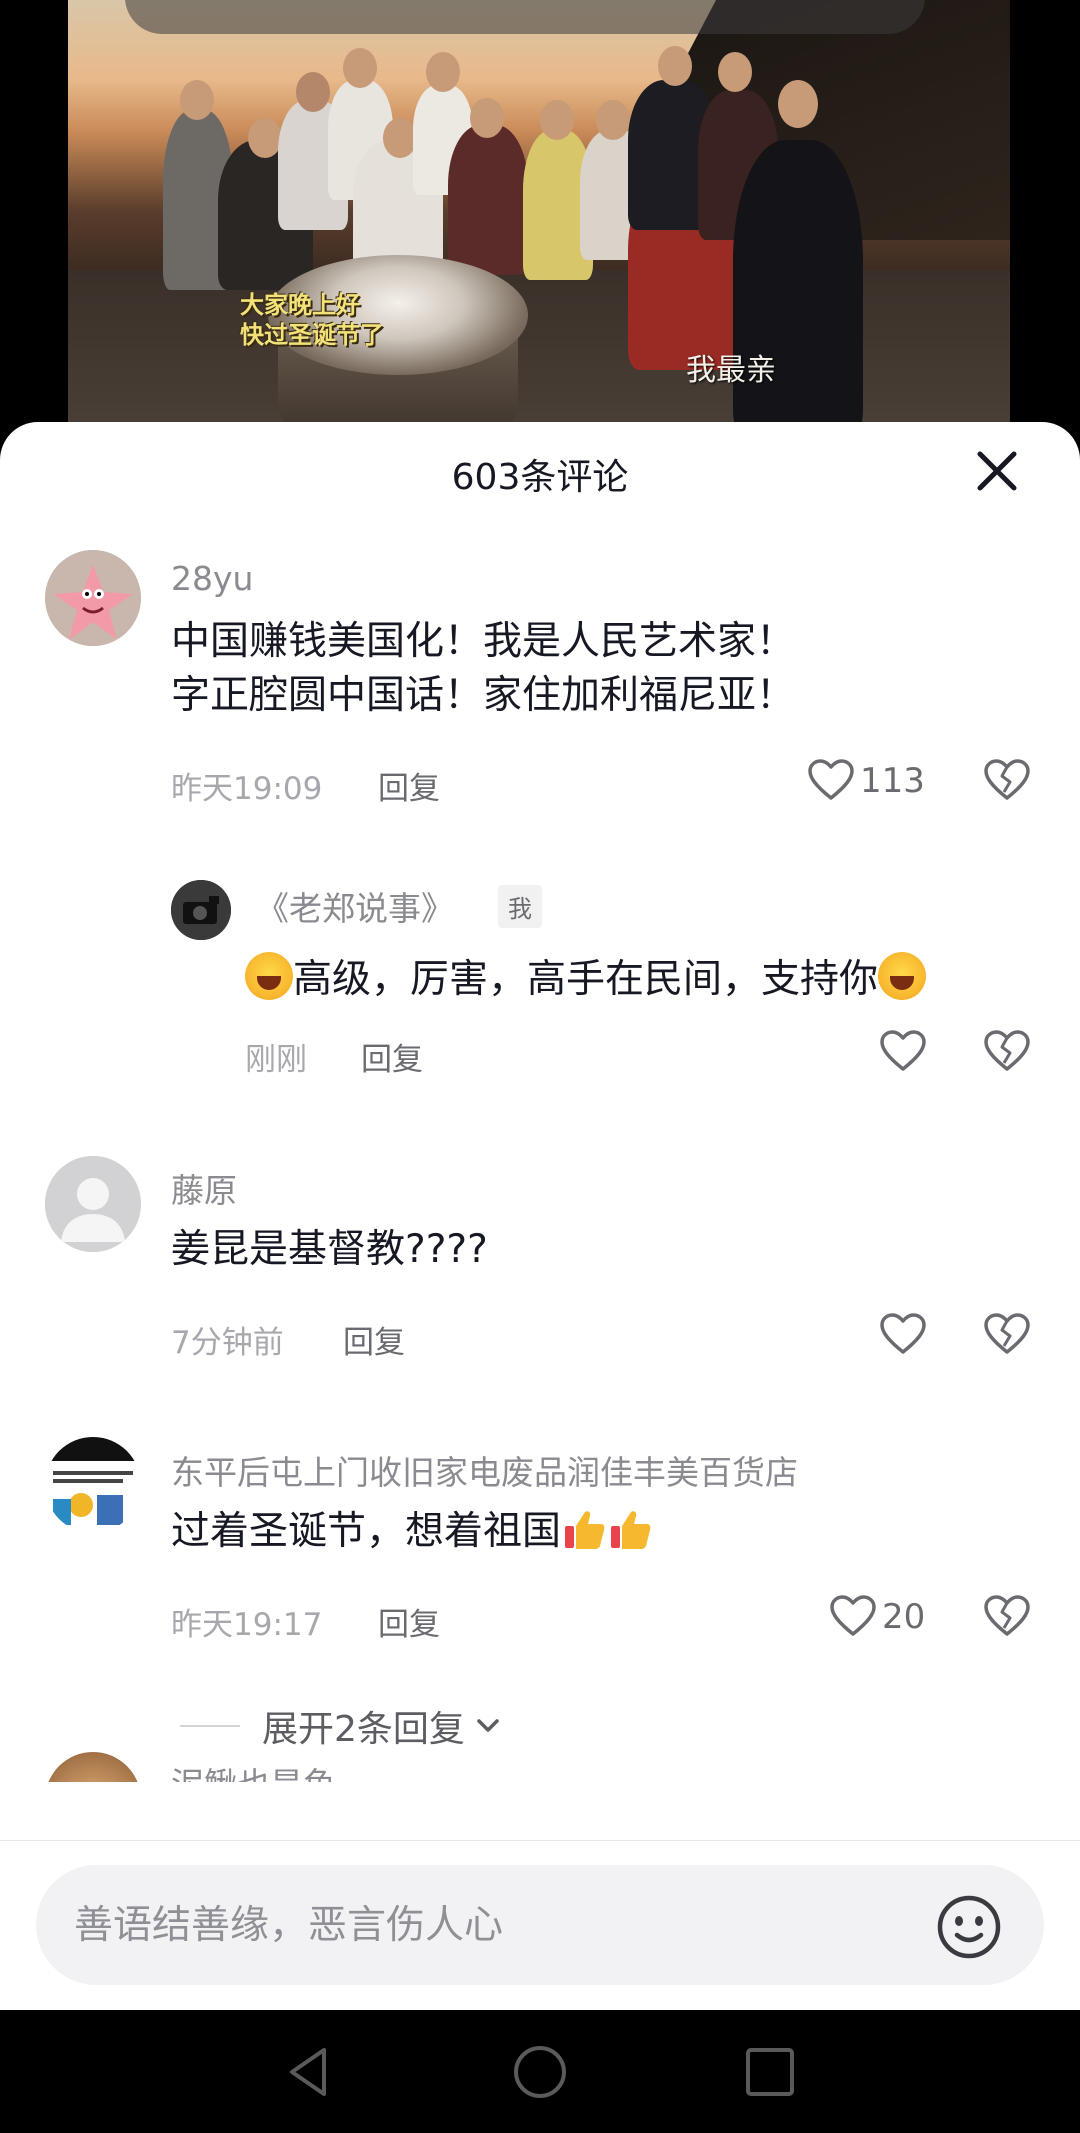 The image size is (1080, 2133). Describe the element at coordinates (520, 906) in the screenshot. I see `me-badge: 我` at that location.